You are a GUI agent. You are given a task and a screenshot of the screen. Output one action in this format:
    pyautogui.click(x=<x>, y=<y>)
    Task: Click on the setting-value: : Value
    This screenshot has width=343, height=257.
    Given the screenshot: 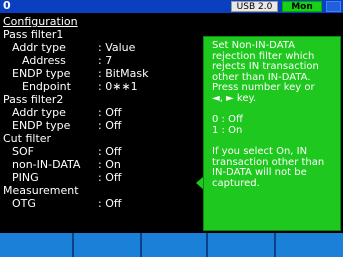 What is the action you would take?
    pyautogui.click(x=116, y=48)
    